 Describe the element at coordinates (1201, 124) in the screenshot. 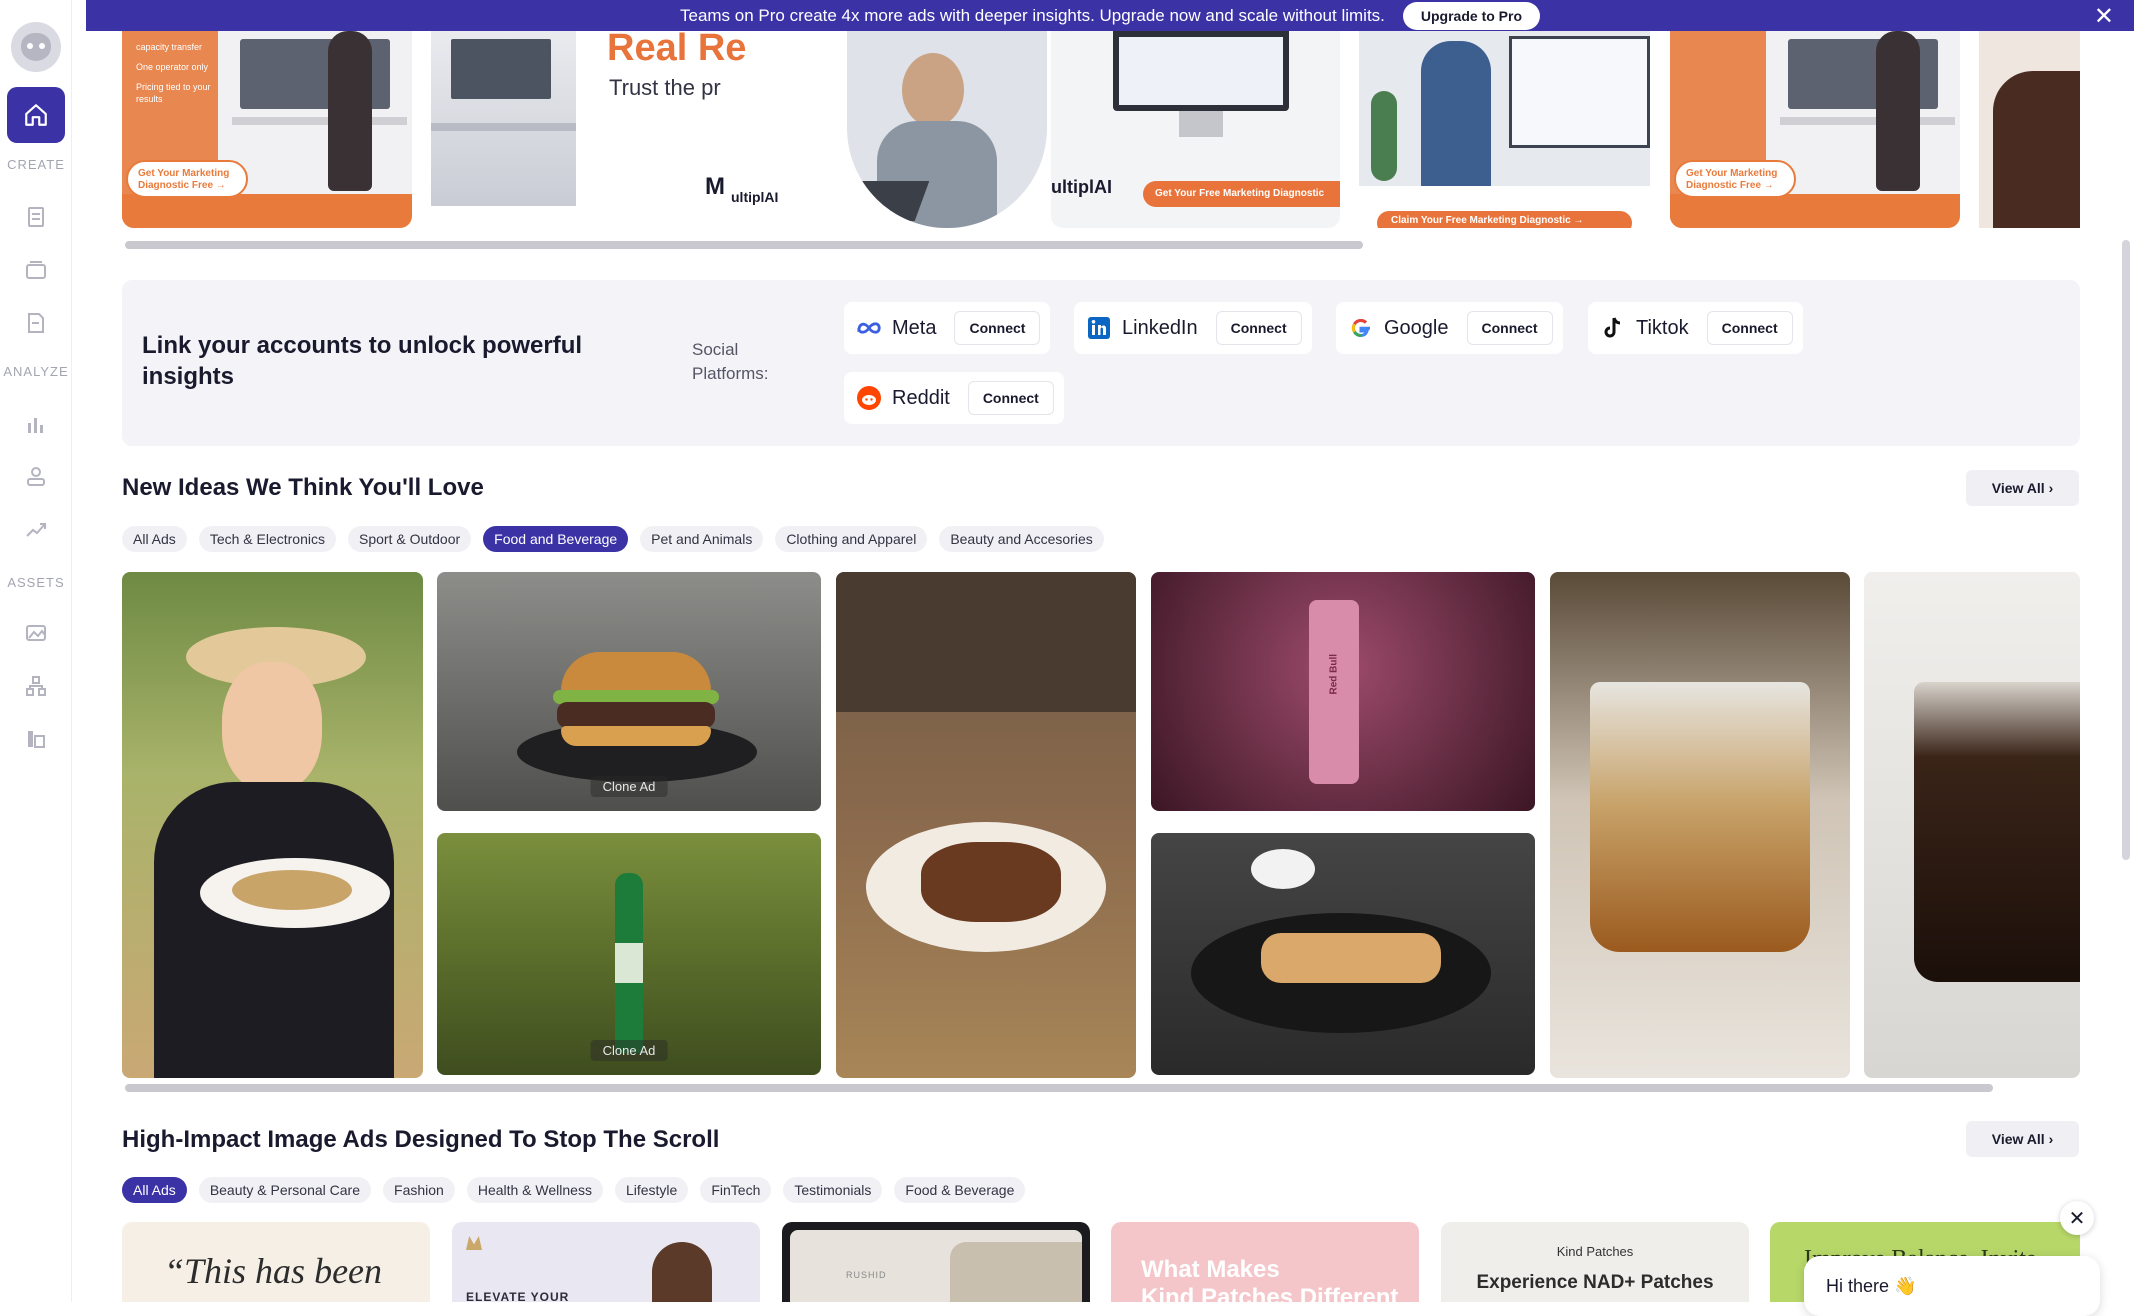

I see `monitor-stand` at that location.